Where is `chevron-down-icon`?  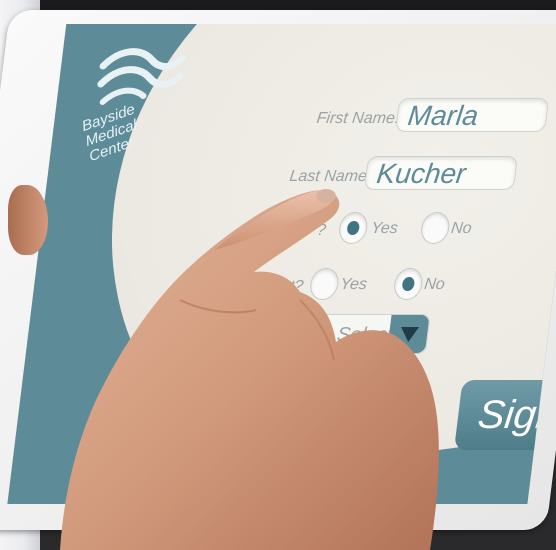
chevron-down-icon is located at coordinates (408, 334).